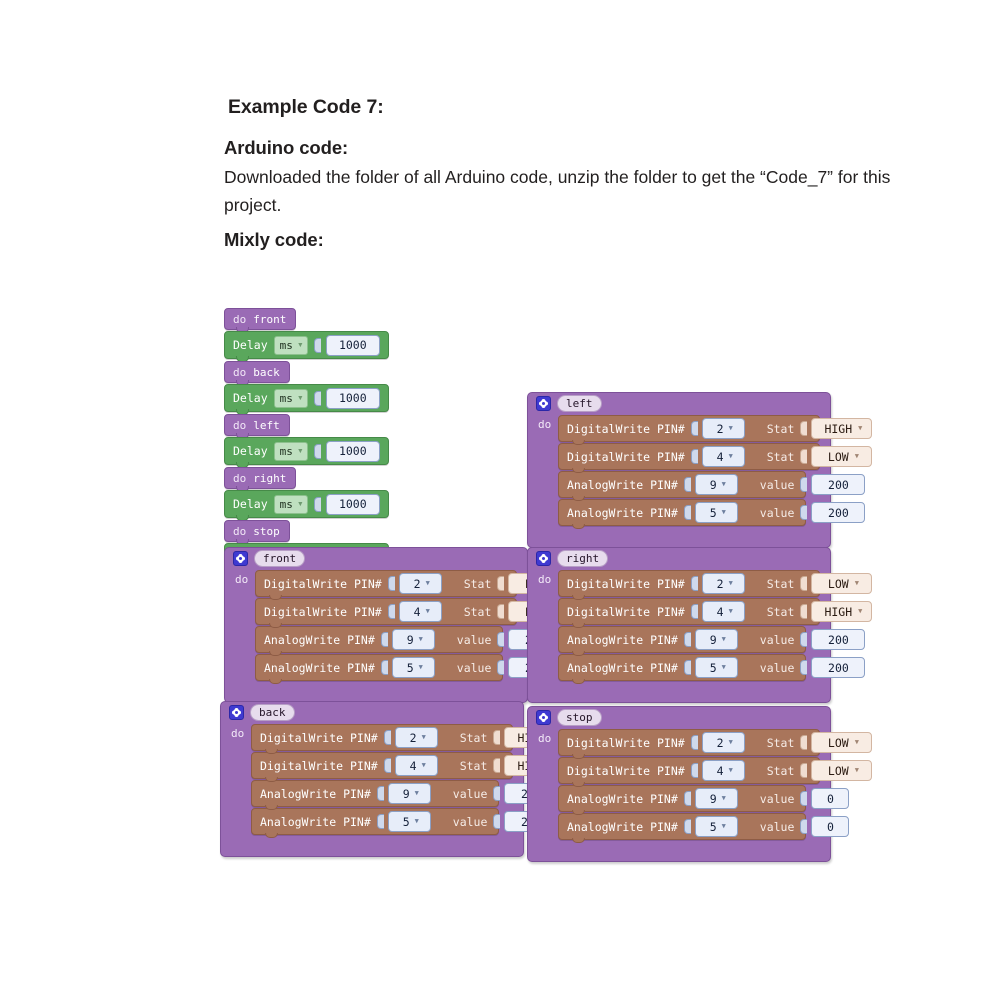  I want to click on procedure-name: left, so click(579, 403).